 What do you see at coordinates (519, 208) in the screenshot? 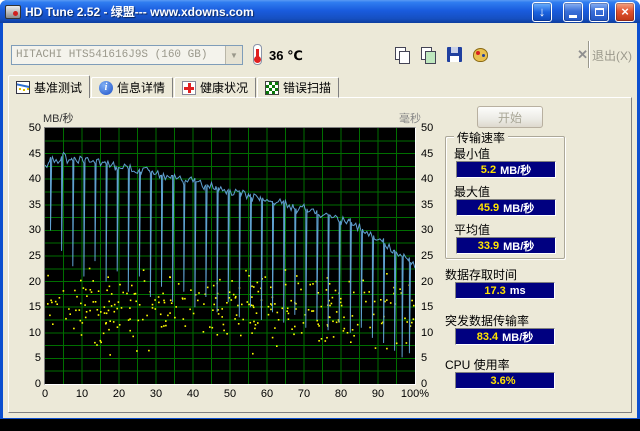
I see `max-unit: MB/秒` at bounding box center [519, 208].